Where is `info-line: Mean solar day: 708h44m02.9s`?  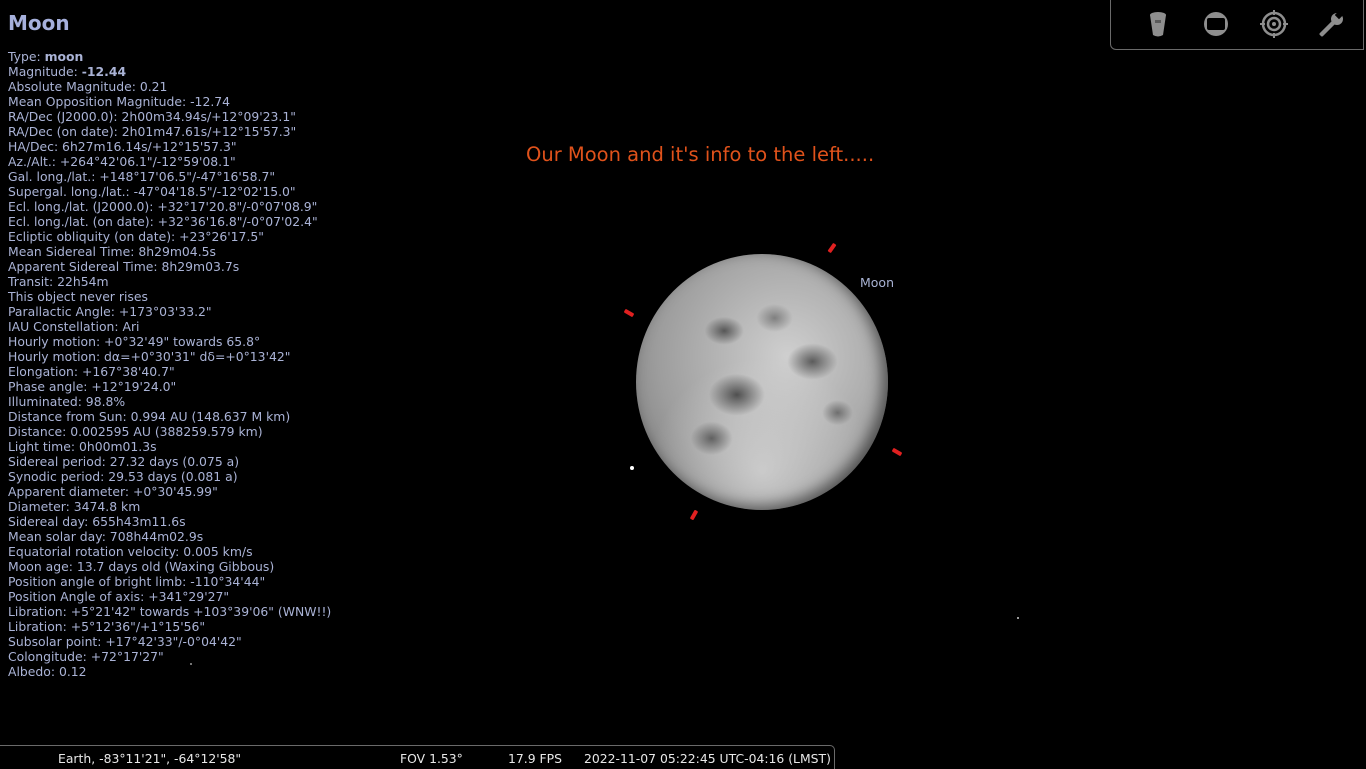
info-line: Mean solar day: 708h44m02.9s is located at coordinates (106, 536).